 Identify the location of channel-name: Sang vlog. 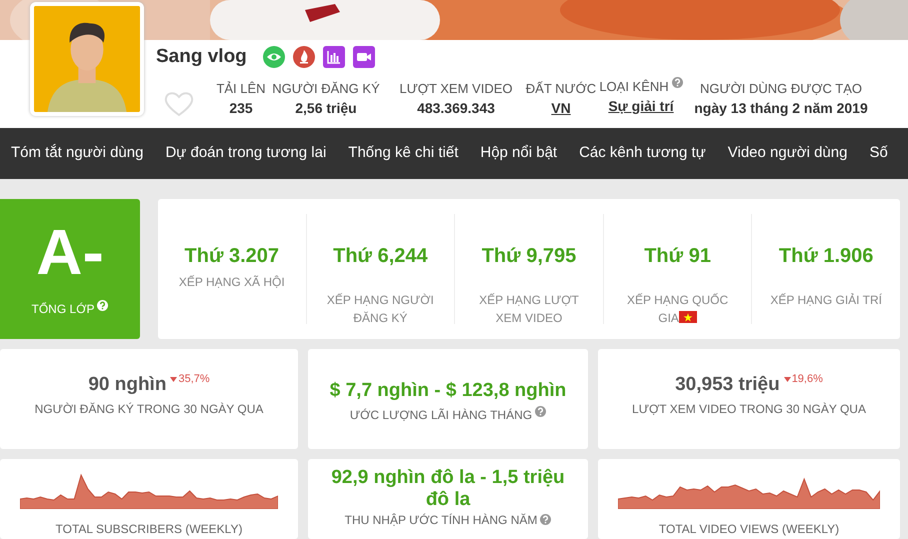
(201, 57).